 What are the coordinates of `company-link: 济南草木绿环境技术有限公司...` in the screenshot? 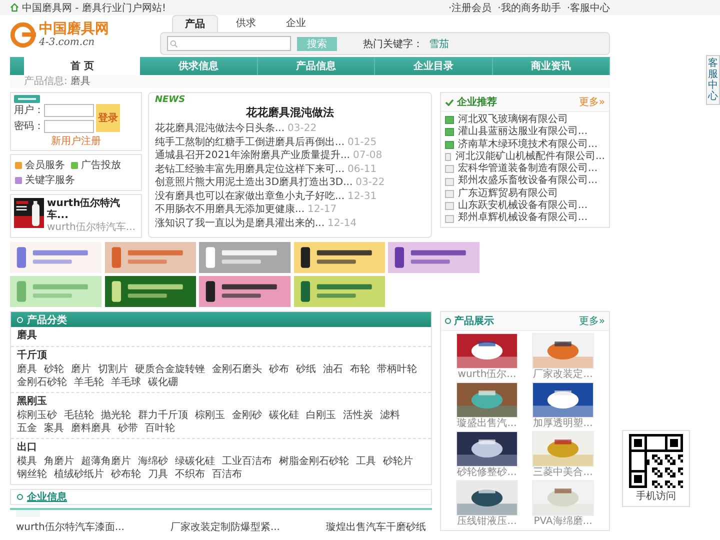 It's located at (528, 144).